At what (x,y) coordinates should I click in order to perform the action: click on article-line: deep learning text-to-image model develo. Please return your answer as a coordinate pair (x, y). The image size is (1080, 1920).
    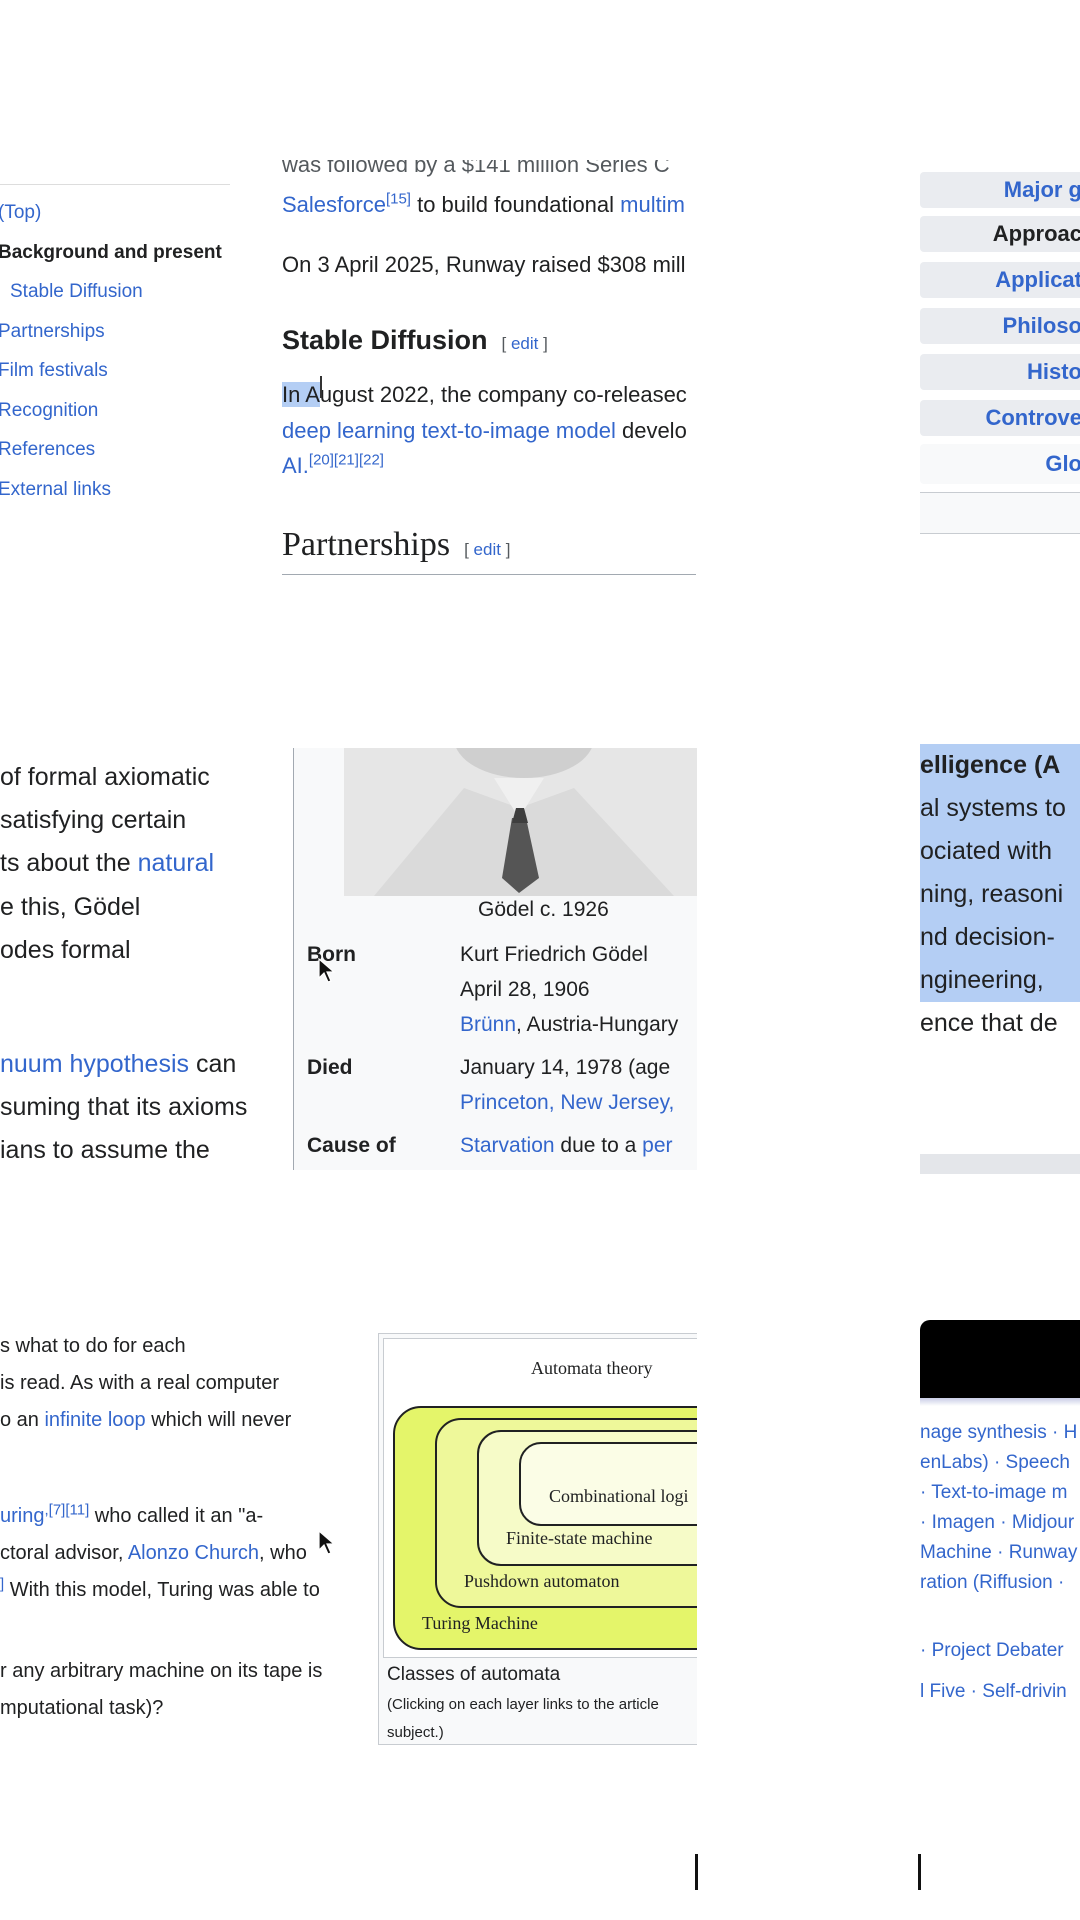
    Looking at the image, I should click on (484, 430).